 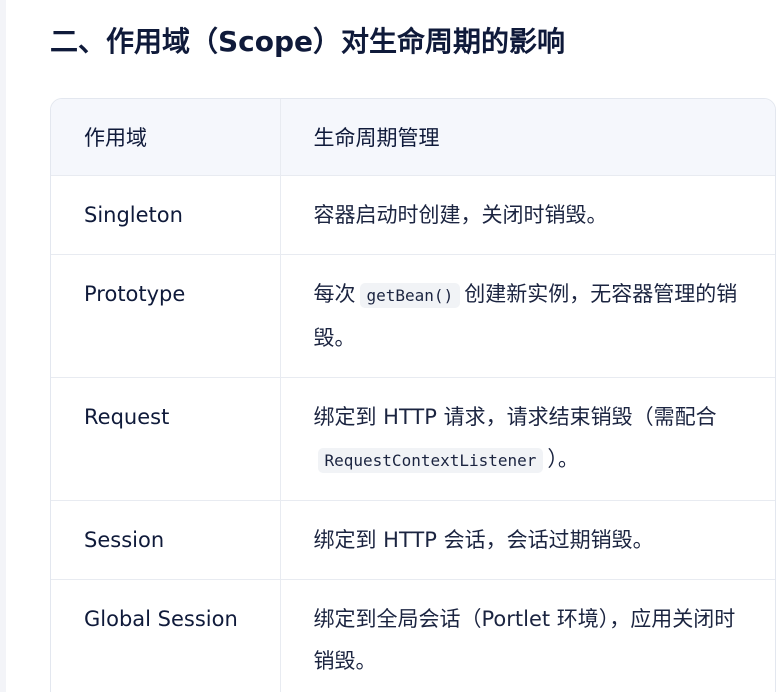 I want to click on section-title: 二、作用域（Scope）对生命周期的影响, so click(x=308, y=41).